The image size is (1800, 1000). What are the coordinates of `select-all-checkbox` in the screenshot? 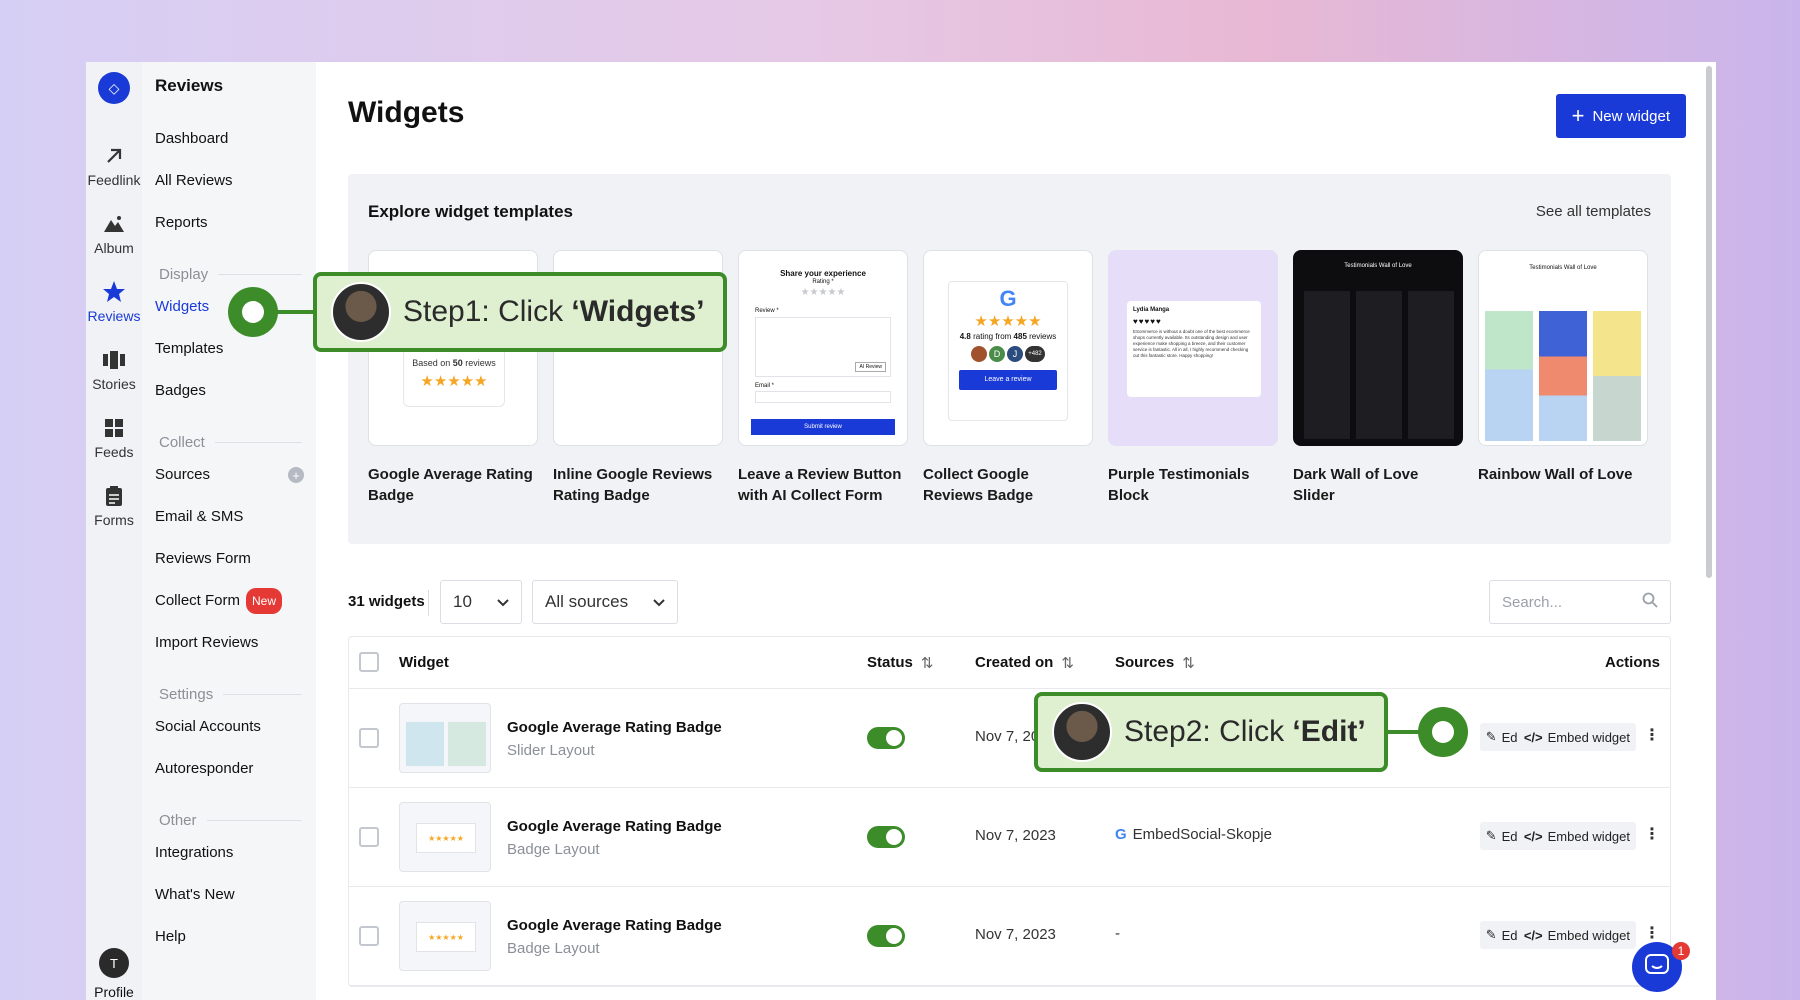 It's located at (369, 662).